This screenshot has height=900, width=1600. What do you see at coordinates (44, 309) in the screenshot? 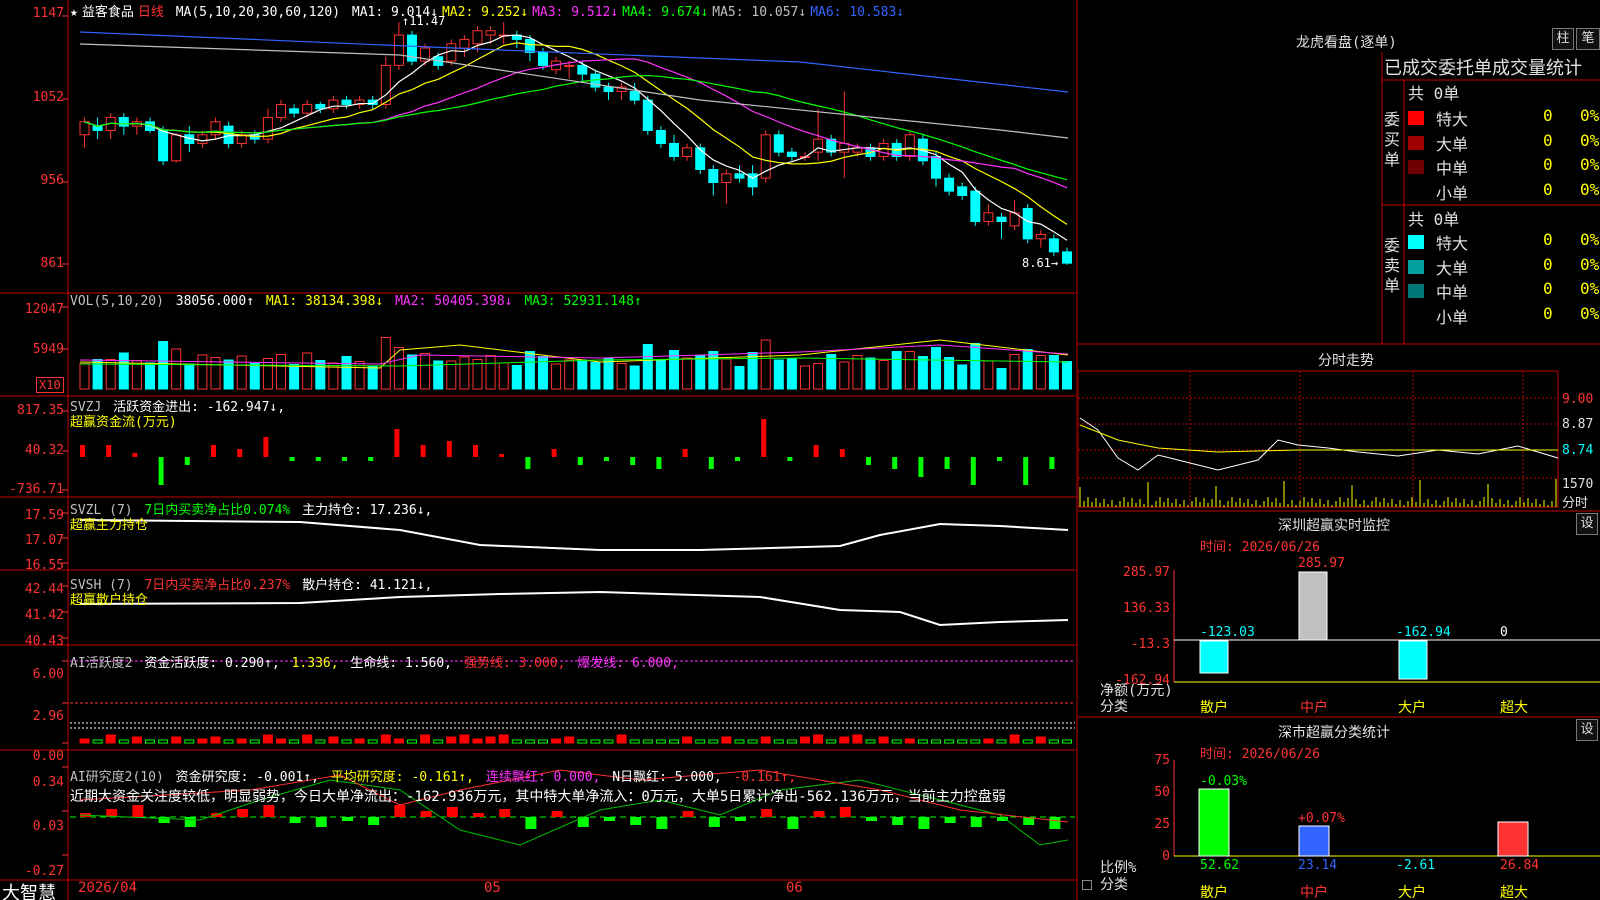
I see `vol-axis-label: 12047` at bounding box center [44, 309].